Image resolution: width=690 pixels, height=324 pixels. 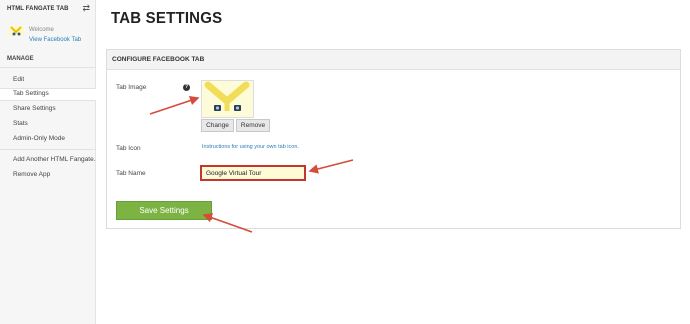 I want to click on arrow-to-tab-image, so click(x=174, y=105).